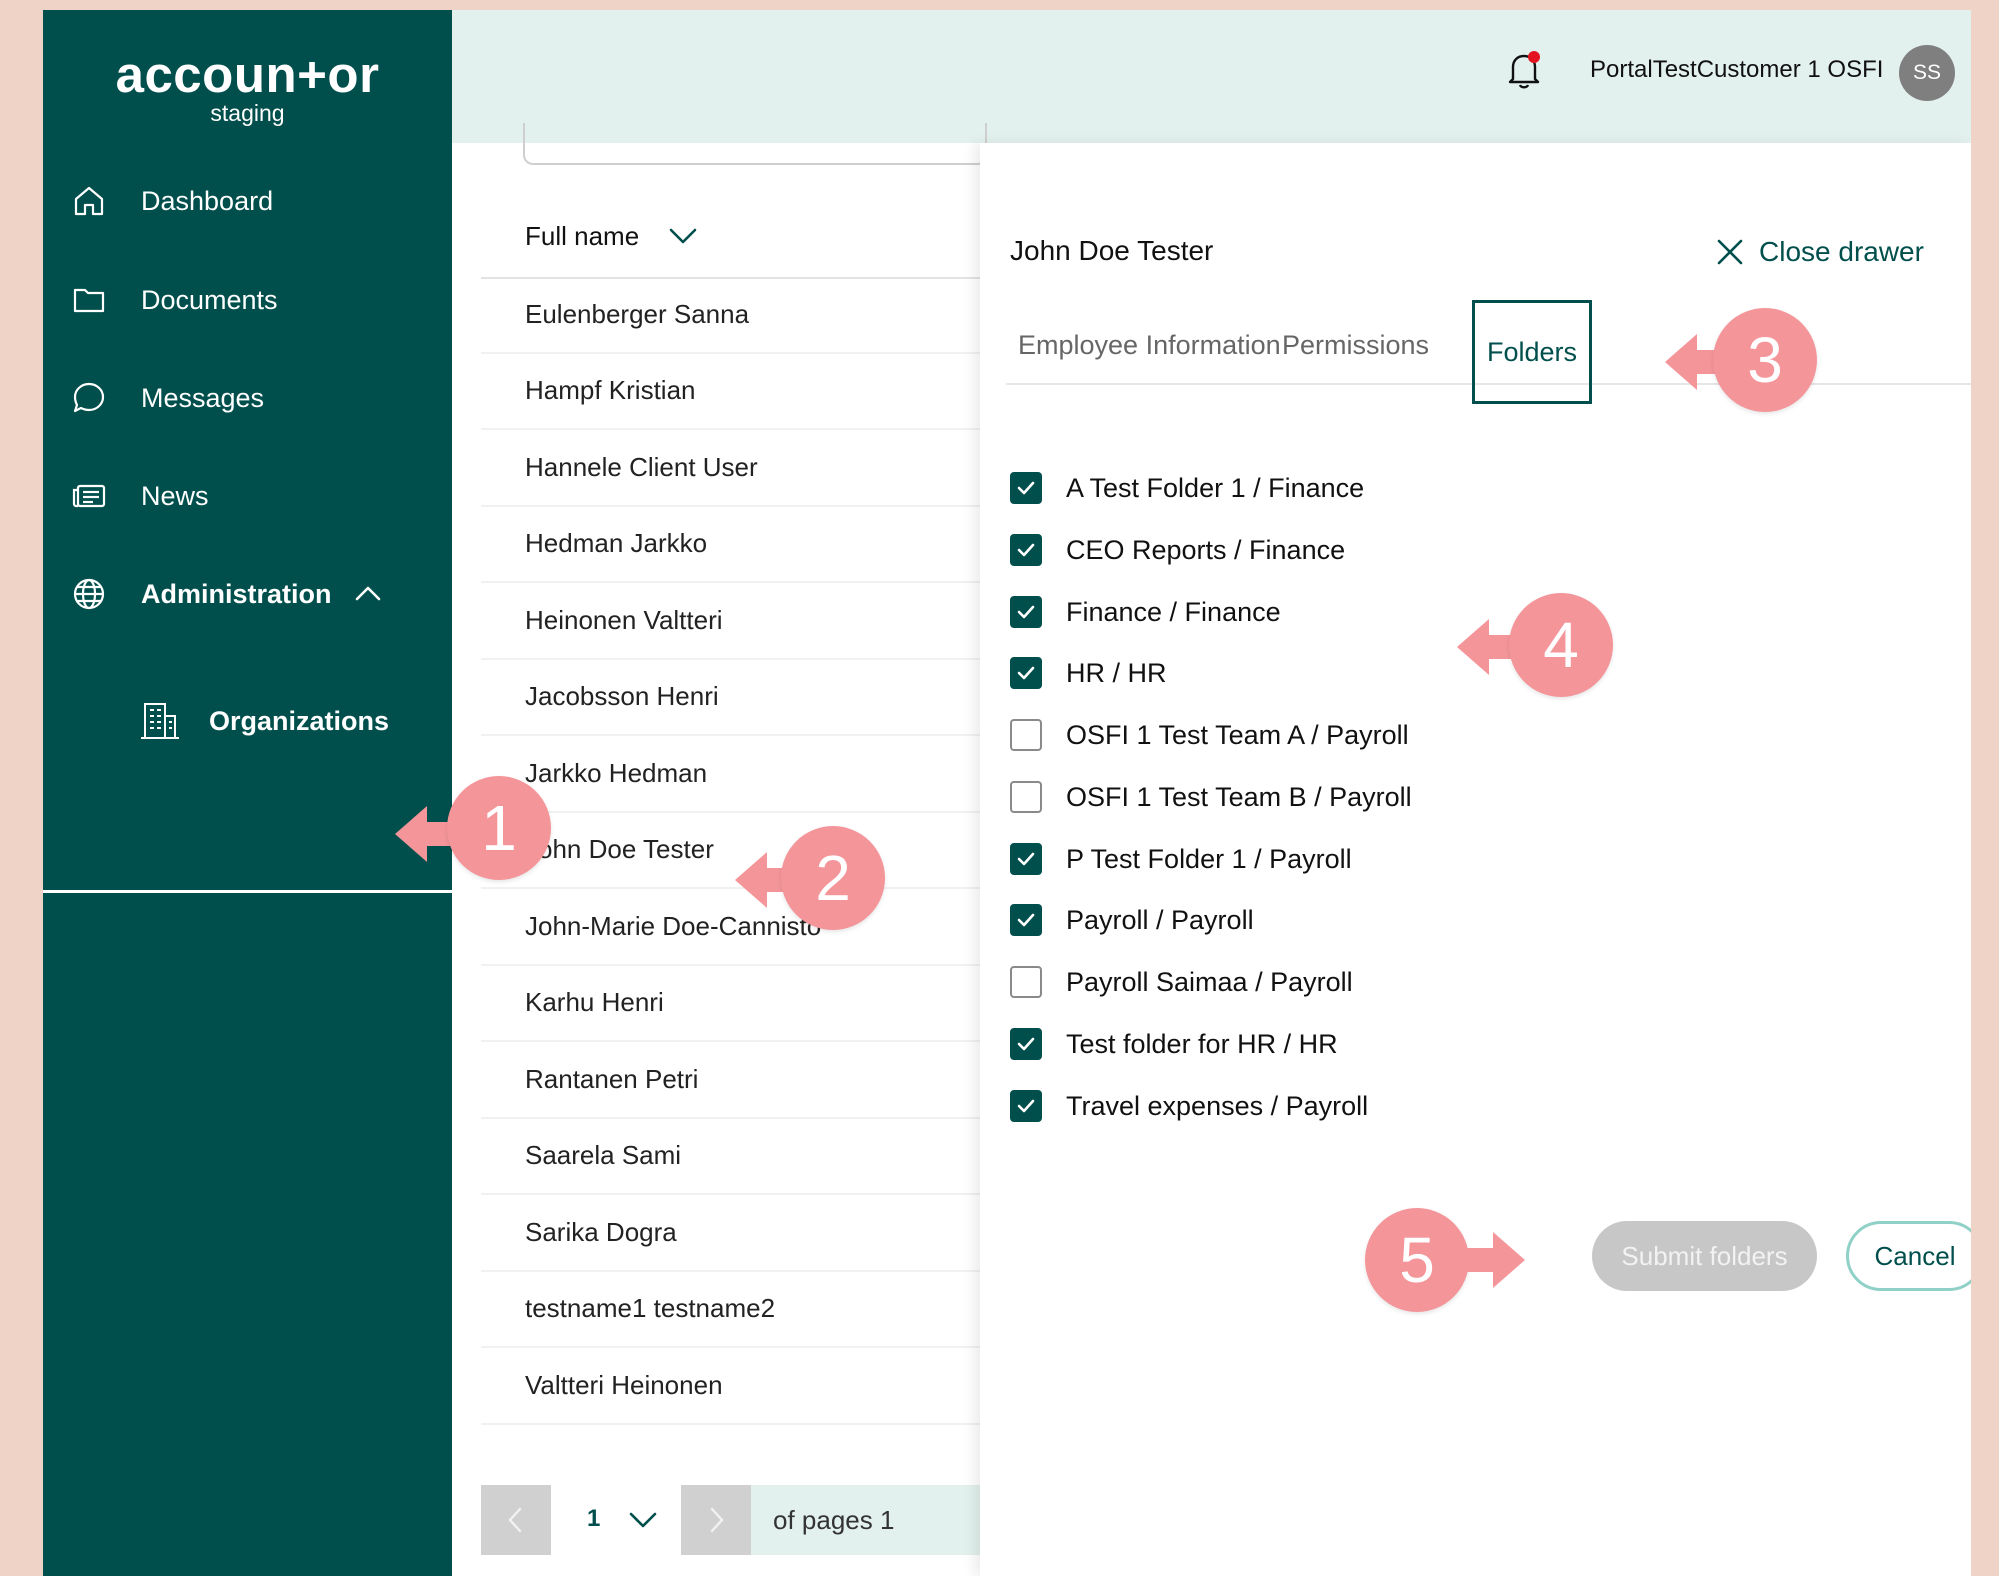 The width and height of the screenshot is (1999, 1576). What do you see at coordinates (1215, 487) in the screenshot?
I see `folder-label: A Test Folder 1 / Finance` at bounding box center [1215, 487].